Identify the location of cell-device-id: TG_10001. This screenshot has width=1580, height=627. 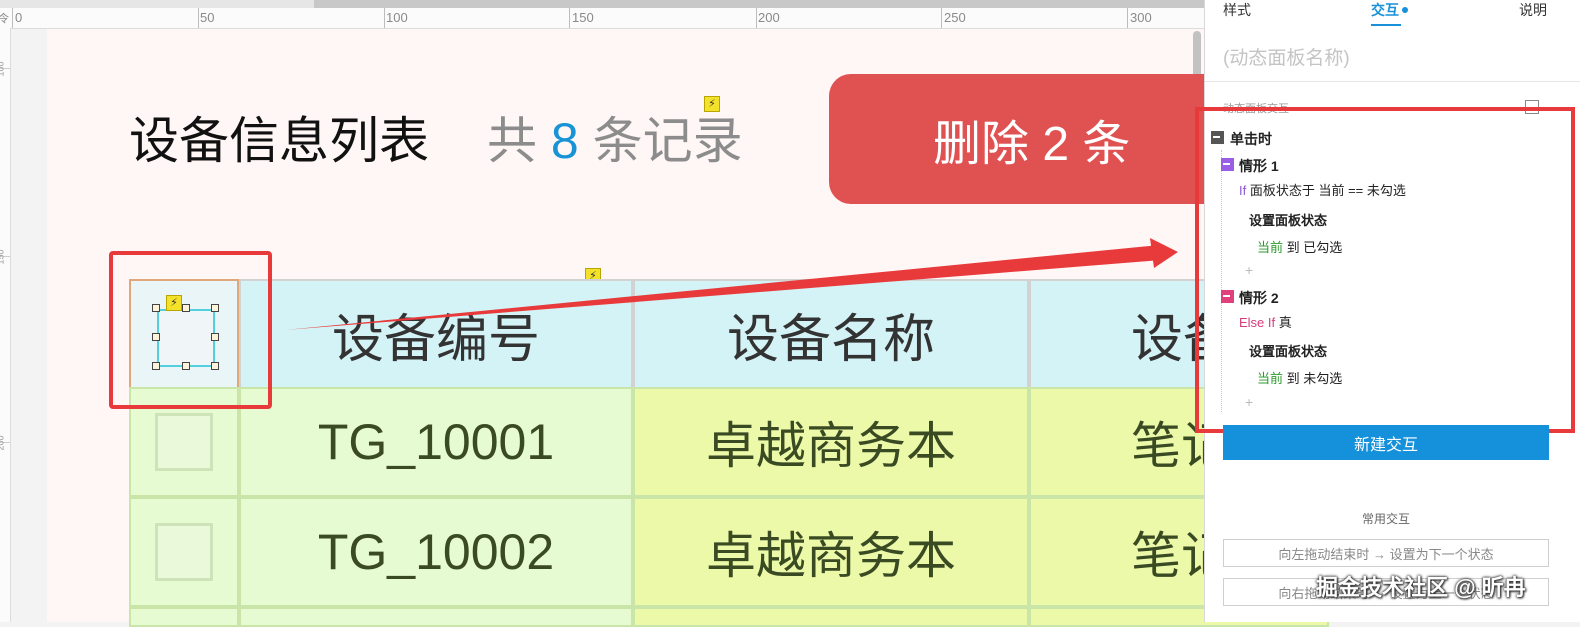
(436, 442).